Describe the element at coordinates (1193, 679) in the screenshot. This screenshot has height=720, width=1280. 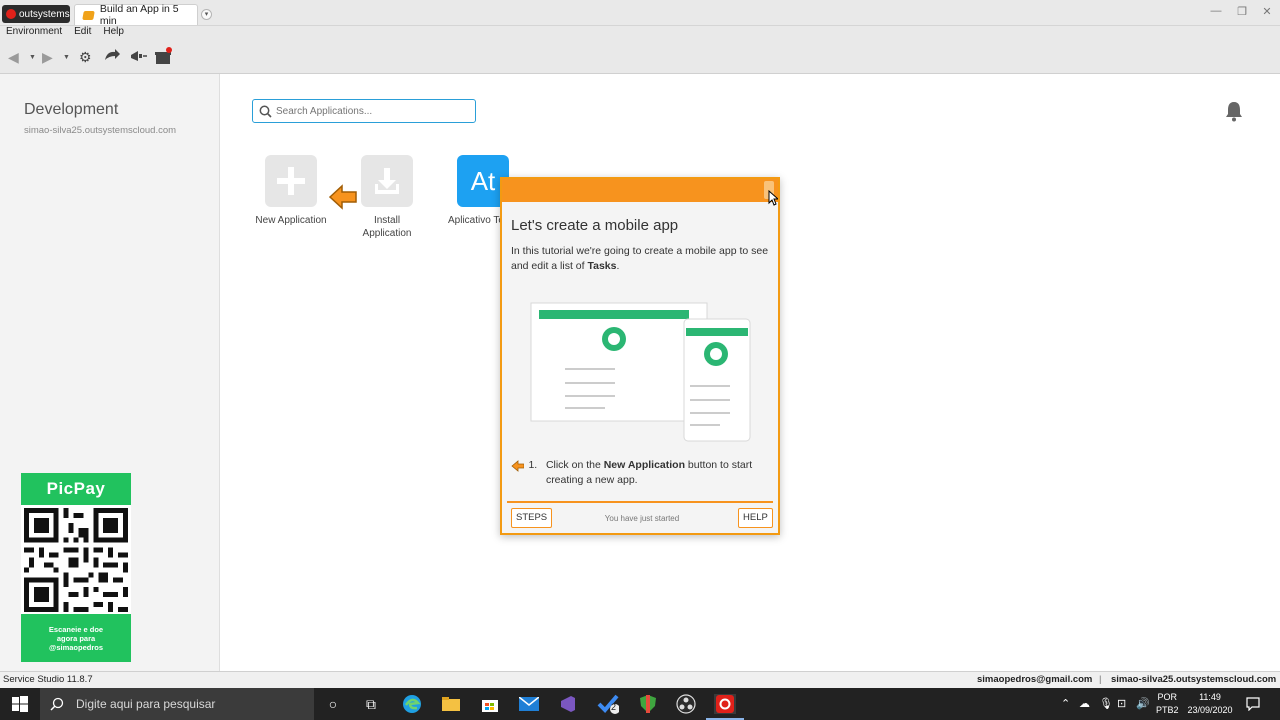
I see `server-host: simao-silva25.outsystemscloud.com` at that location.